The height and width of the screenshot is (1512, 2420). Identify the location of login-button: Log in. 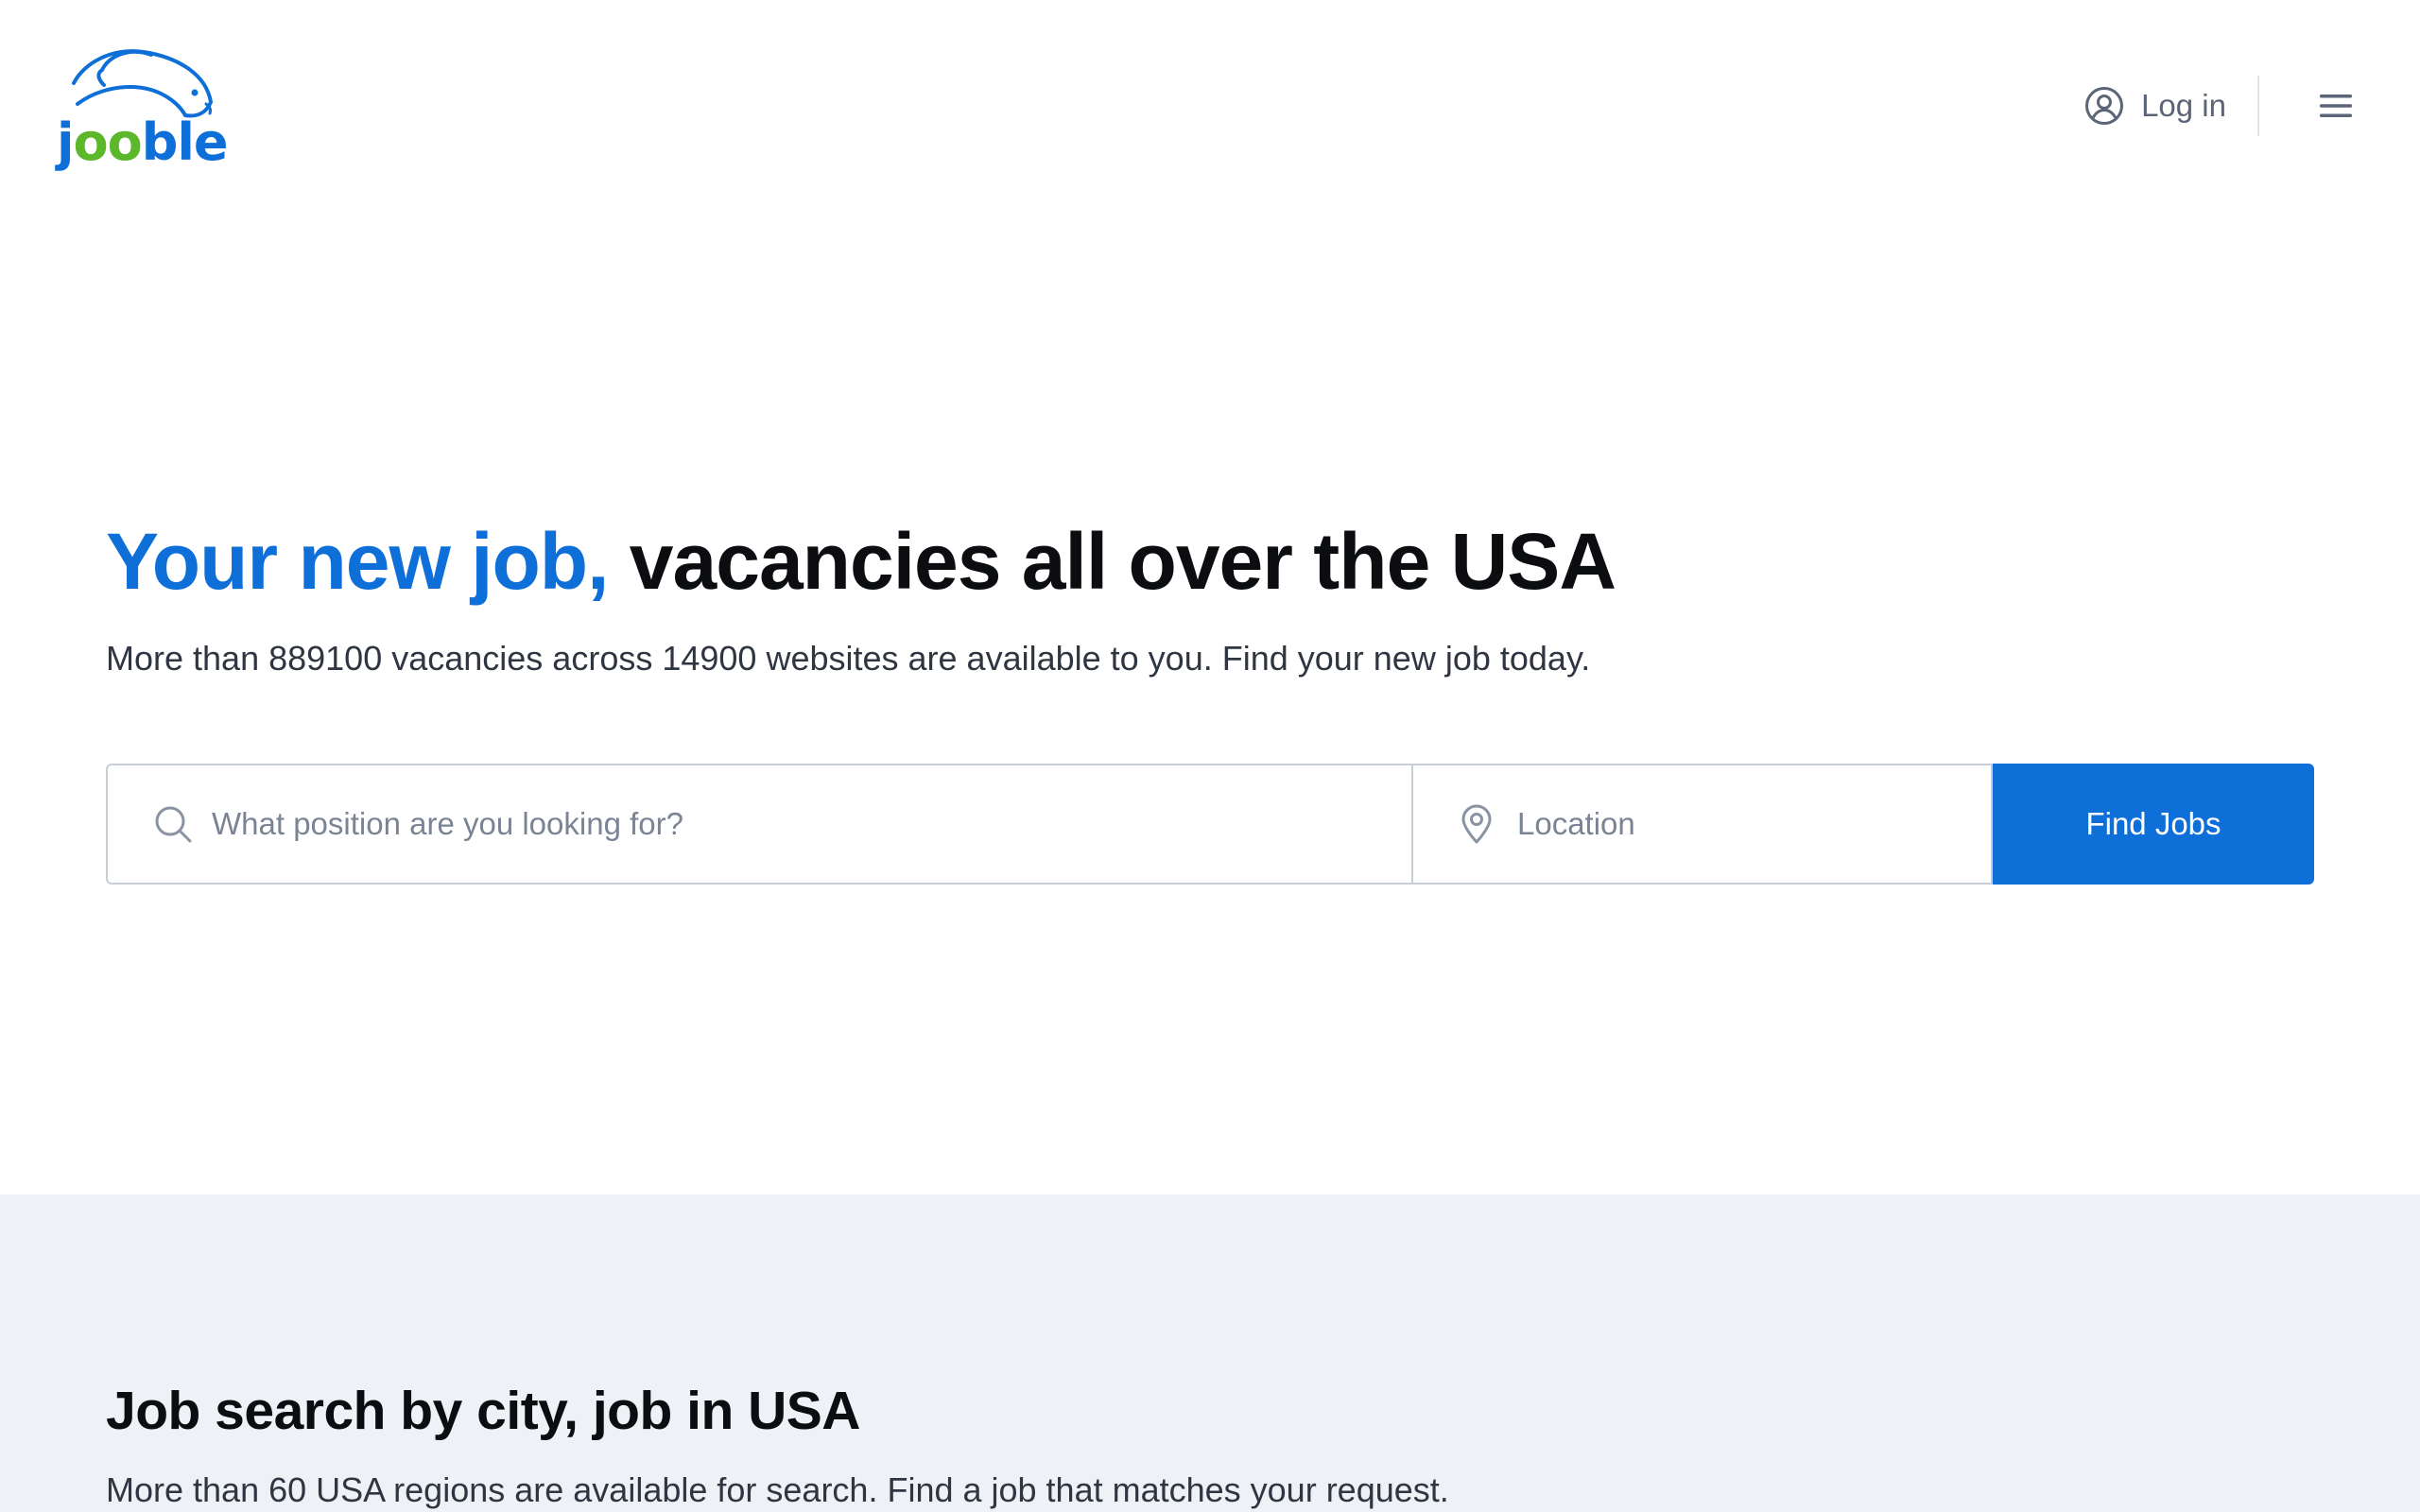
(2155, 105).